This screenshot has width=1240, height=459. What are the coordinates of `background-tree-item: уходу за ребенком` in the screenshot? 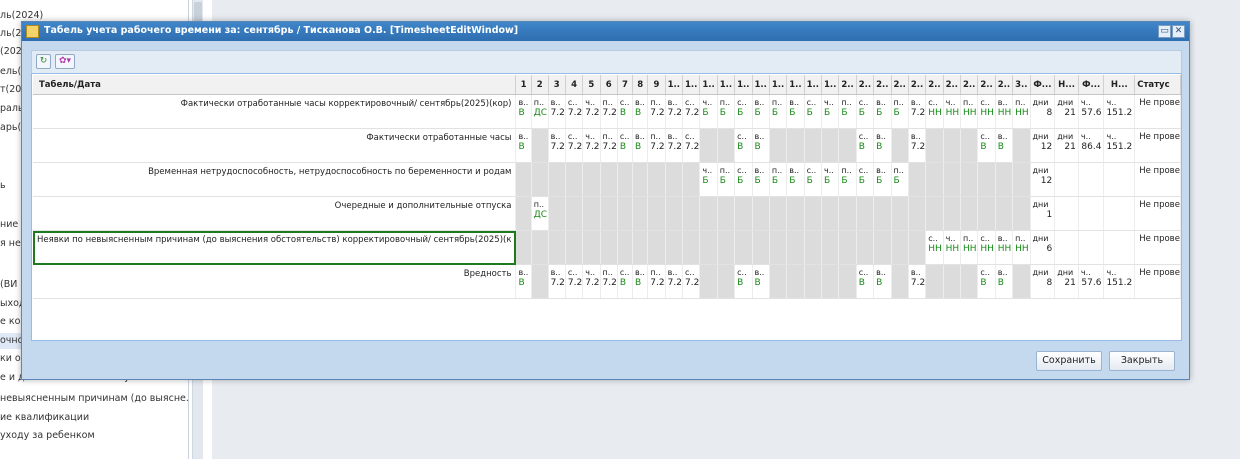 It's located at (94, 436).